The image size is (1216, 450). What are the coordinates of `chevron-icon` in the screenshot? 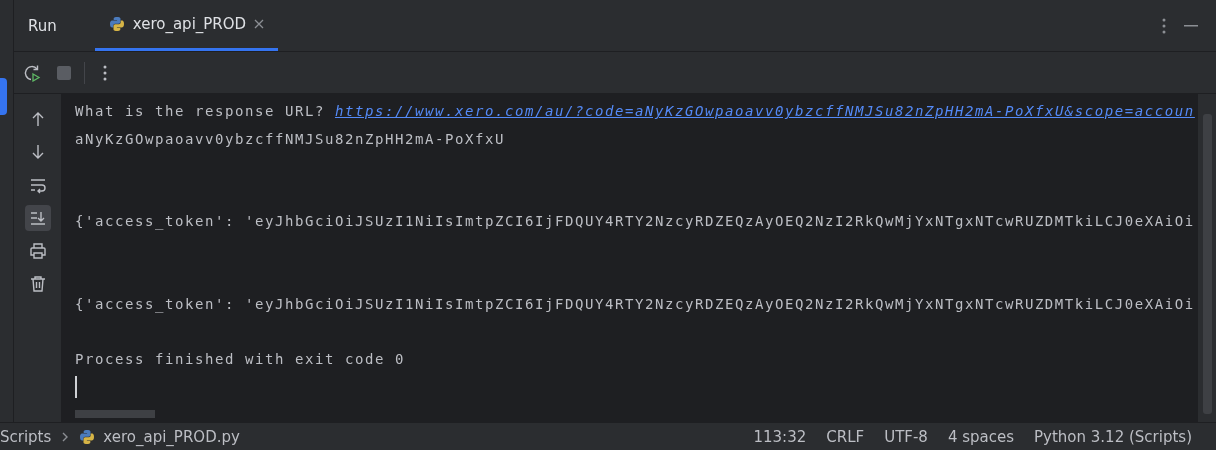 It's located at (65, 436).